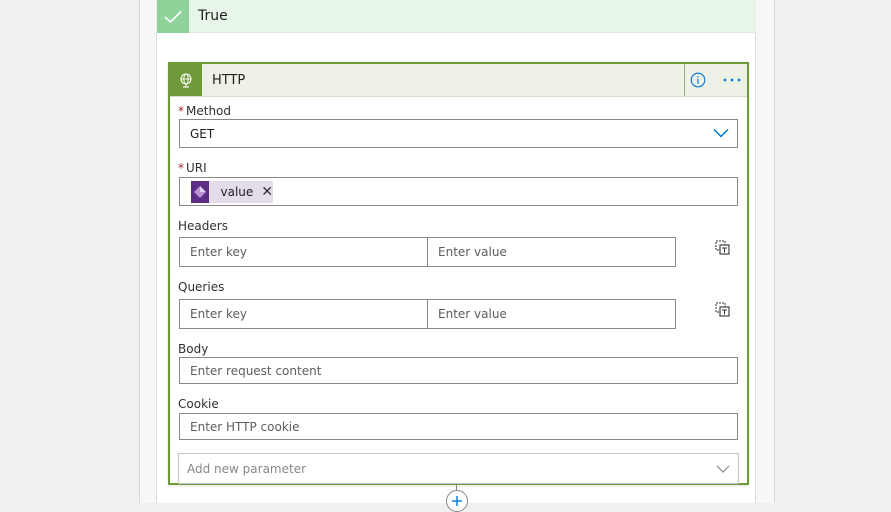 The height and width of the screenshot is (512, 891). I want to click on dynamic-content-token: value ✕, so click(232, 192).